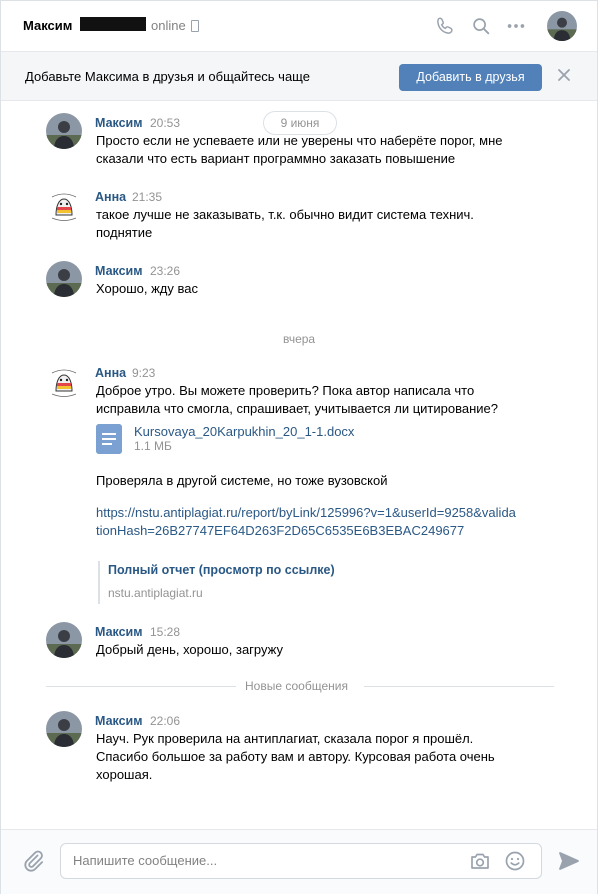 This screenshot has height=894, width=598. Describe the element at coordinates (299, 26) in the screenshot. I see `chat-header: Максим online` at that location.